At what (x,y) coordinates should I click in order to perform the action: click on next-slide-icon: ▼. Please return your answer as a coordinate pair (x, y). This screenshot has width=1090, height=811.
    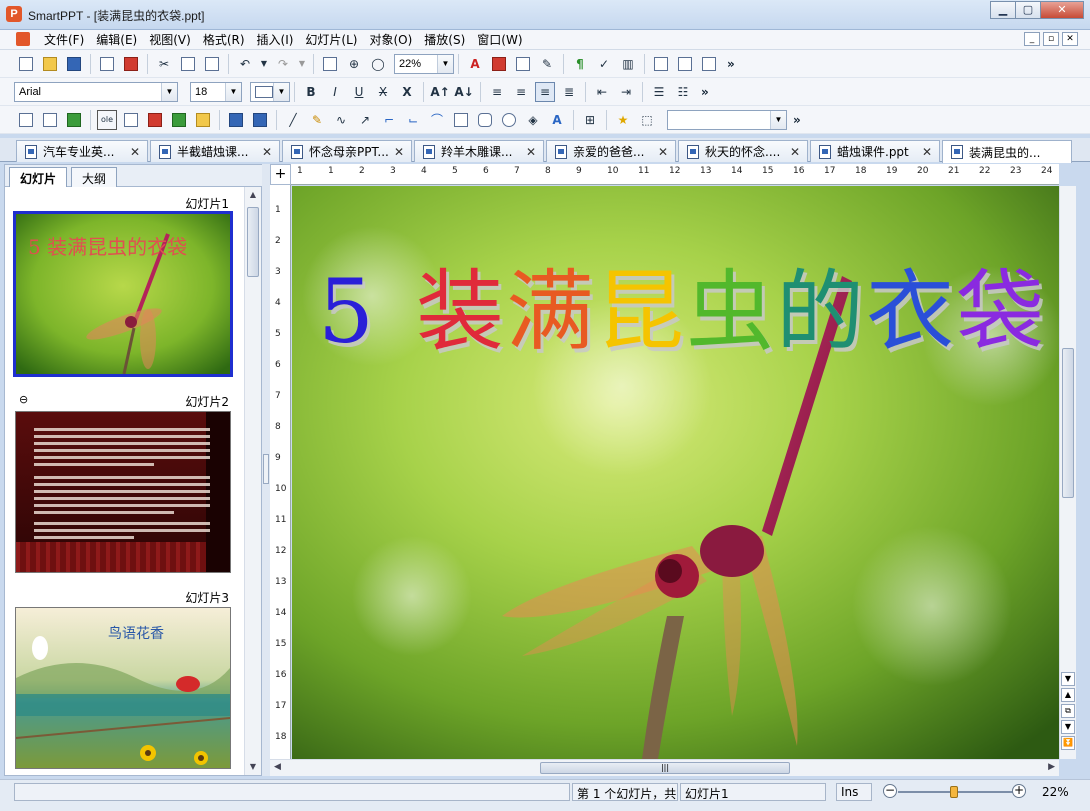
    Looking at the image, I should click on (1068, 727).